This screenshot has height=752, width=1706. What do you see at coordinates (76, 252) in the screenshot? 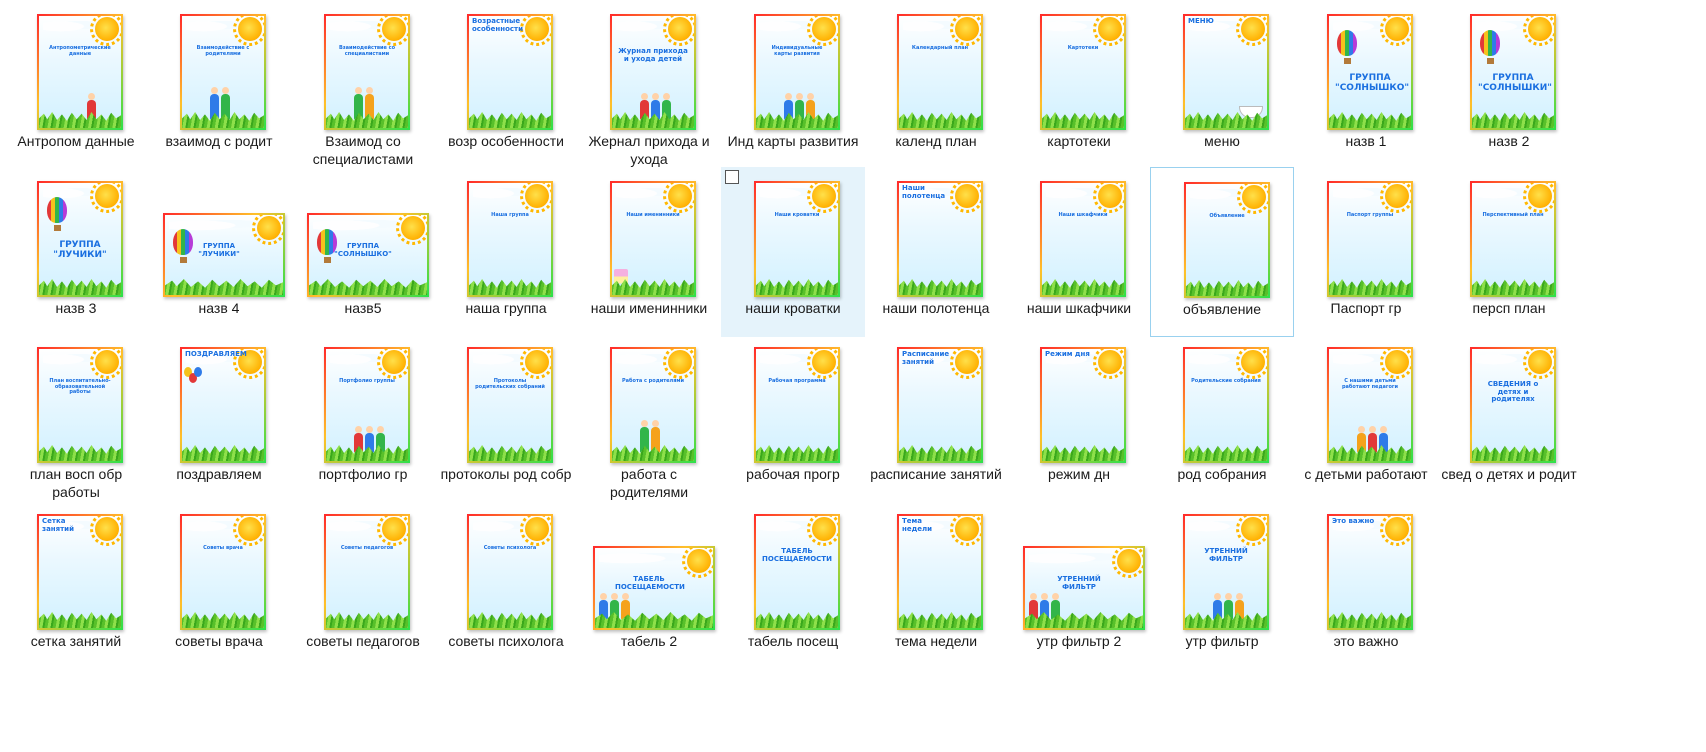
I see `file-item: ГРУППА "ЛУЧИКИ" назв 3` at bounding box center [76, 252].